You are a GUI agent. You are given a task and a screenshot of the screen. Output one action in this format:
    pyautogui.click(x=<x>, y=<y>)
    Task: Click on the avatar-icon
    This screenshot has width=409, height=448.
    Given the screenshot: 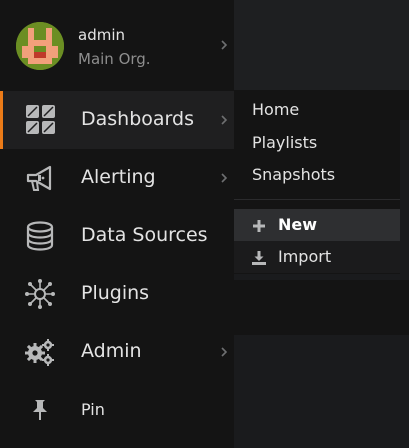 What is the action you would take?
    pyautogui.click(x=40, y=46)
    